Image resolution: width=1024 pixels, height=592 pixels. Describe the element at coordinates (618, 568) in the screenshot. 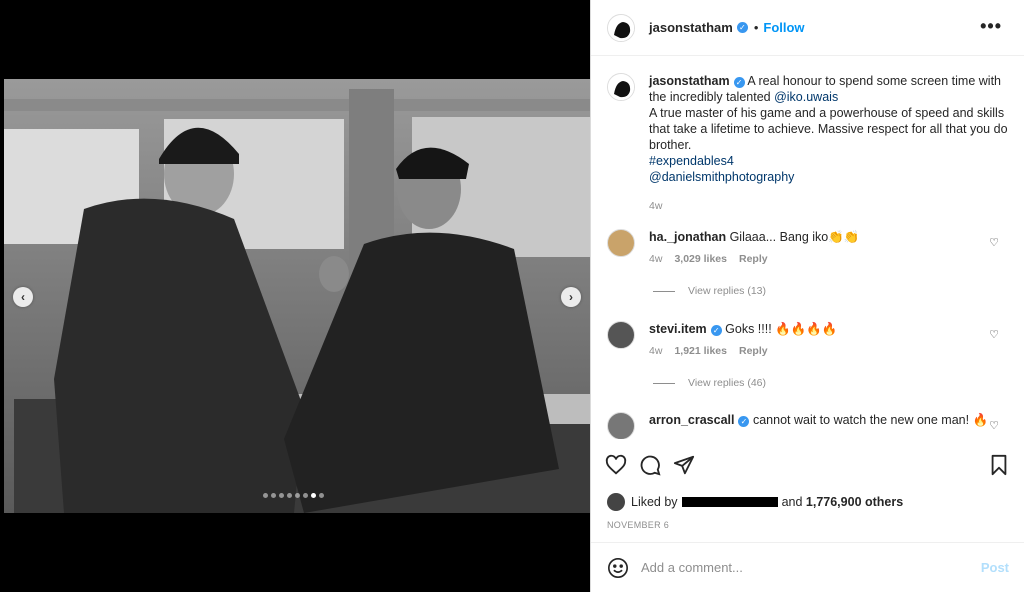

I see `emoji-icon` at that location.